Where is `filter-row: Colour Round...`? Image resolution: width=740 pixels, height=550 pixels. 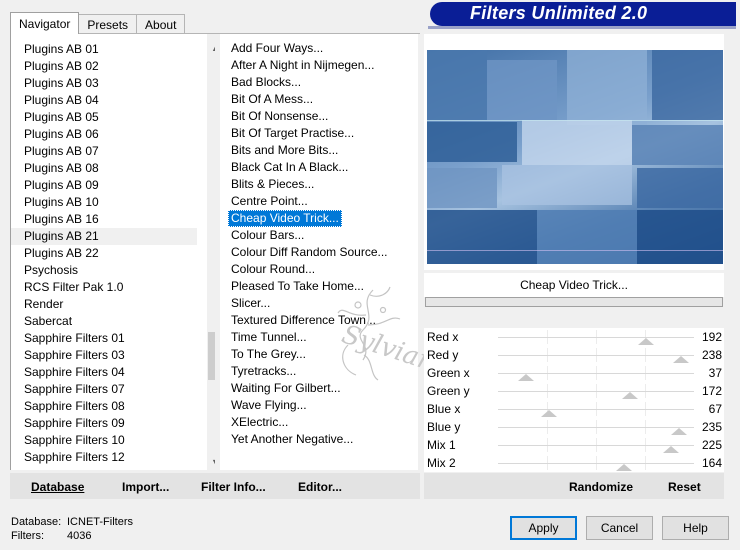
filter-row: Colour Round... is located at coordinates (309, 269).